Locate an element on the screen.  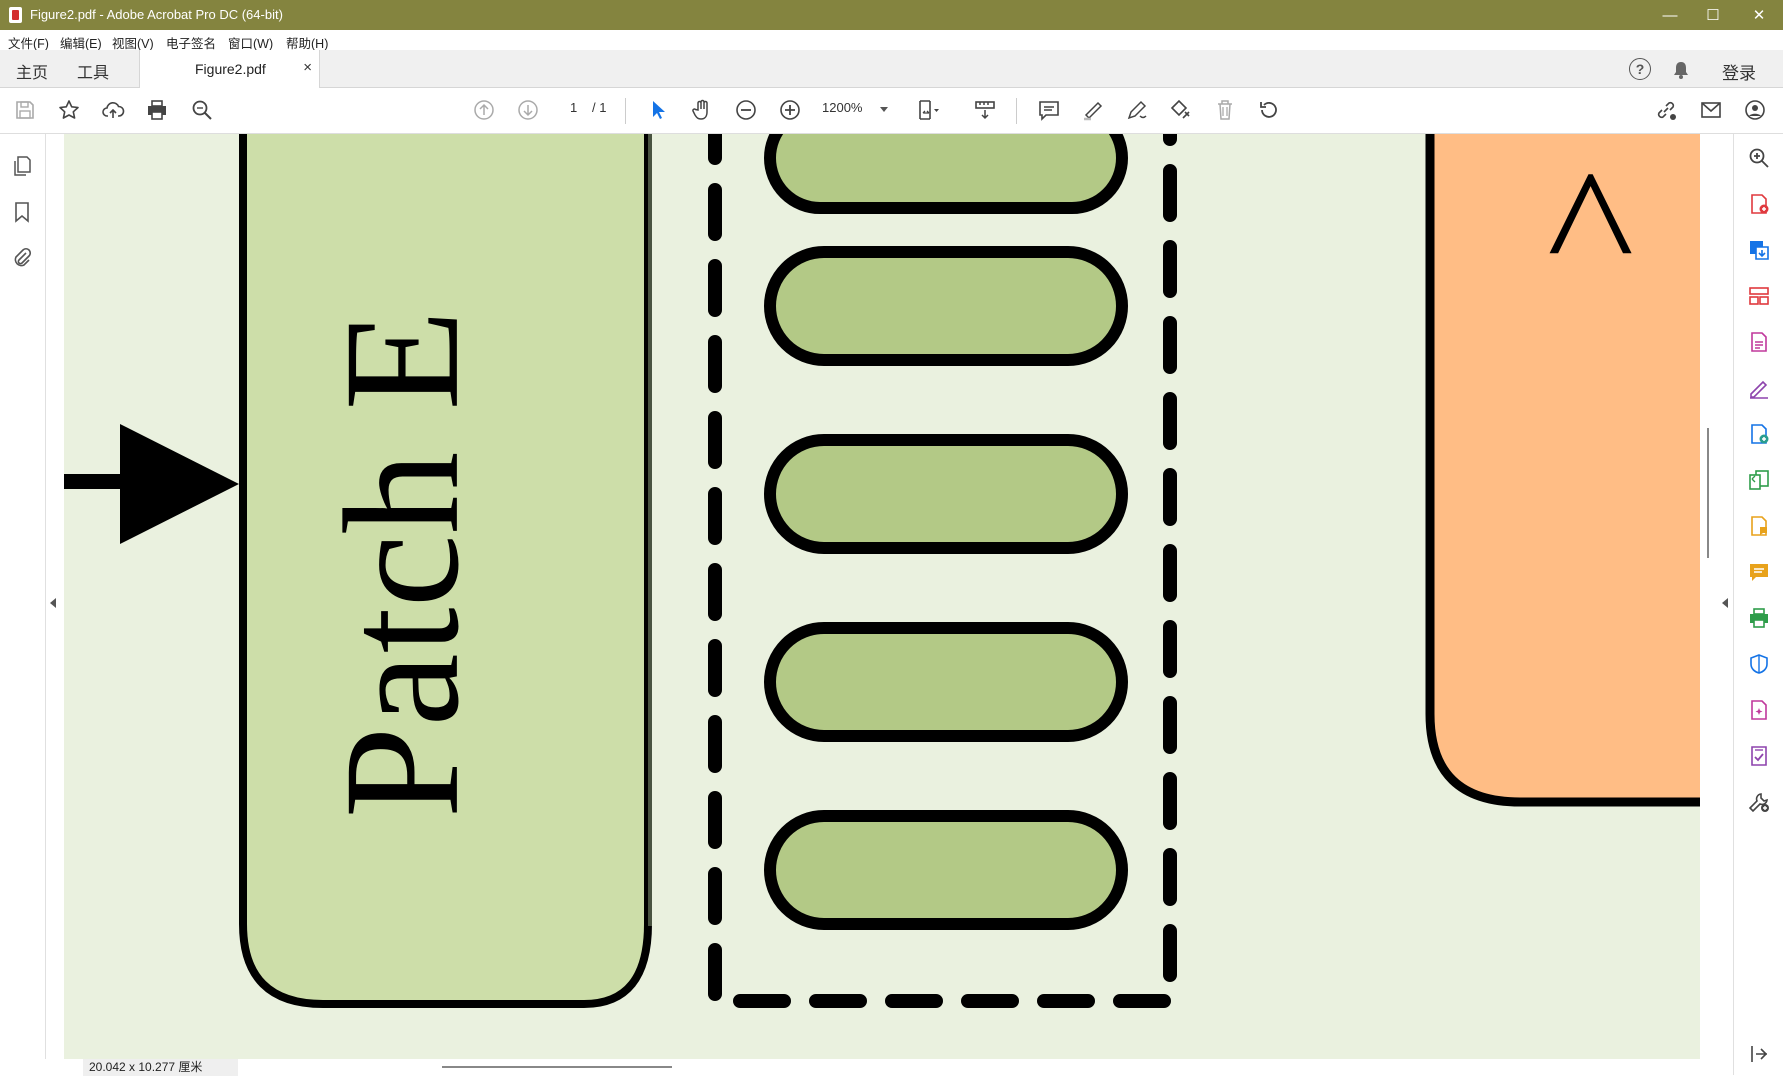
page-thumbnails-icon is located at coordinates (22, 166).